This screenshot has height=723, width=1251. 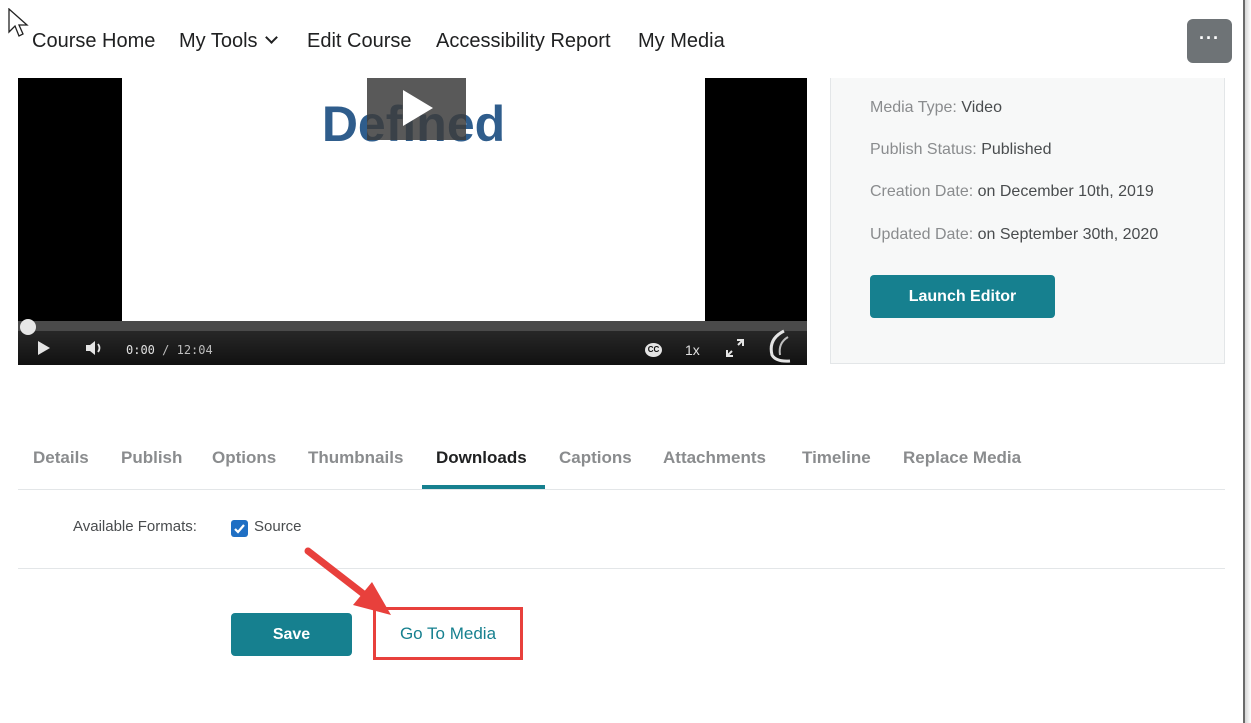 I want to click on updated-date-row: Updated Date: on September 30th, 2020, so click(x=1014, y=235).